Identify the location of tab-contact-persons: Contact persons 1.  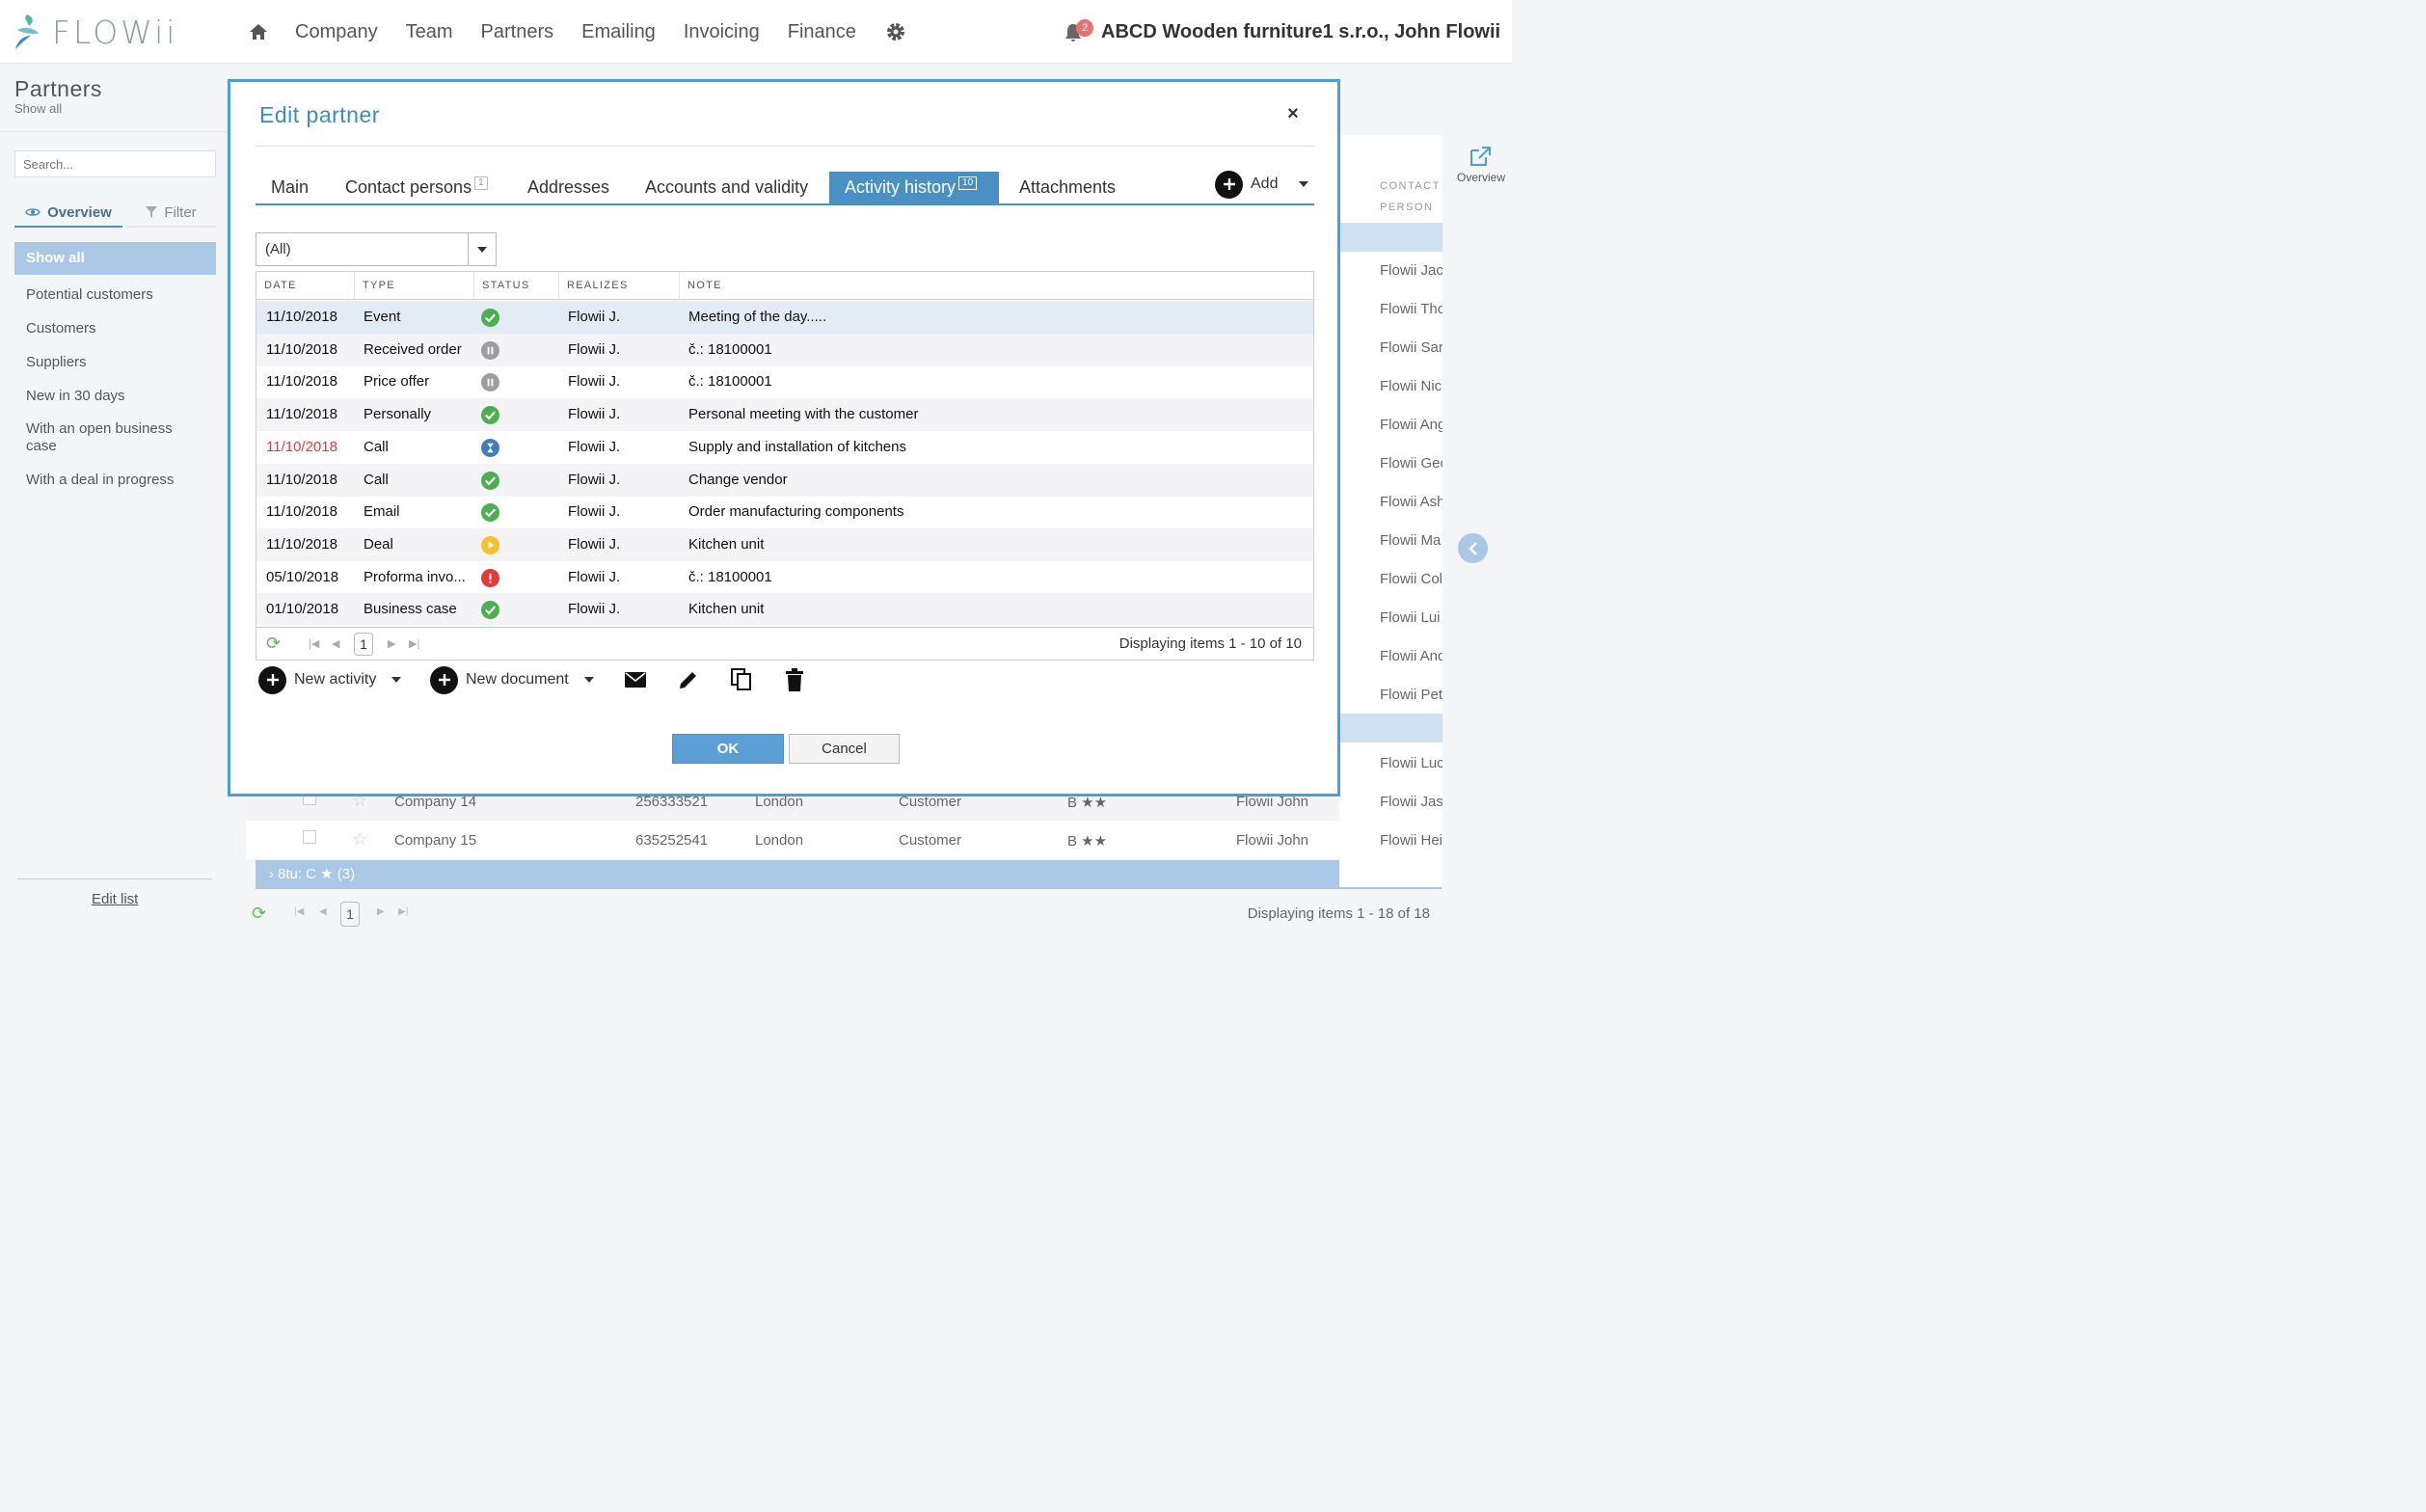
(417, 187).